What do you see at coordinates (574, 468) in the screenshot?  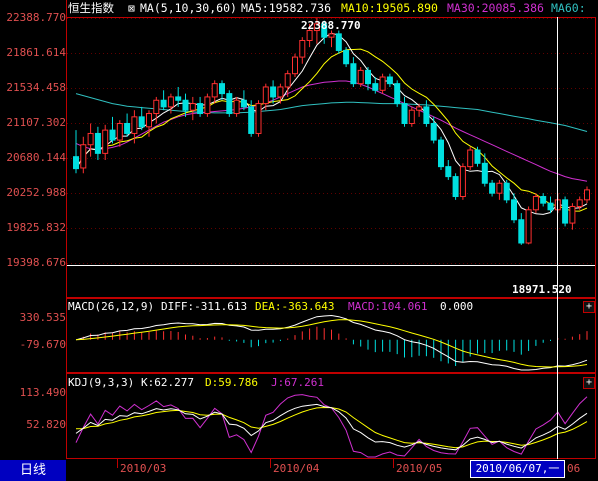 I see `date-label: 06` at bounding box center [574, 468].